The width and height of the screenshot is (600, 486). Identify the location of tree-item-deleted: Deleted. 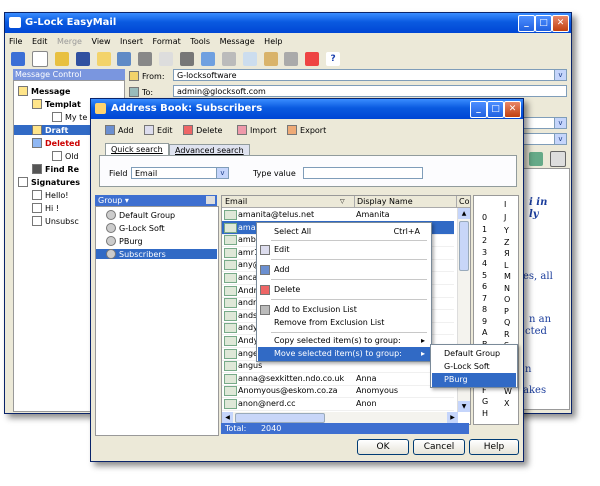
(56, 143).